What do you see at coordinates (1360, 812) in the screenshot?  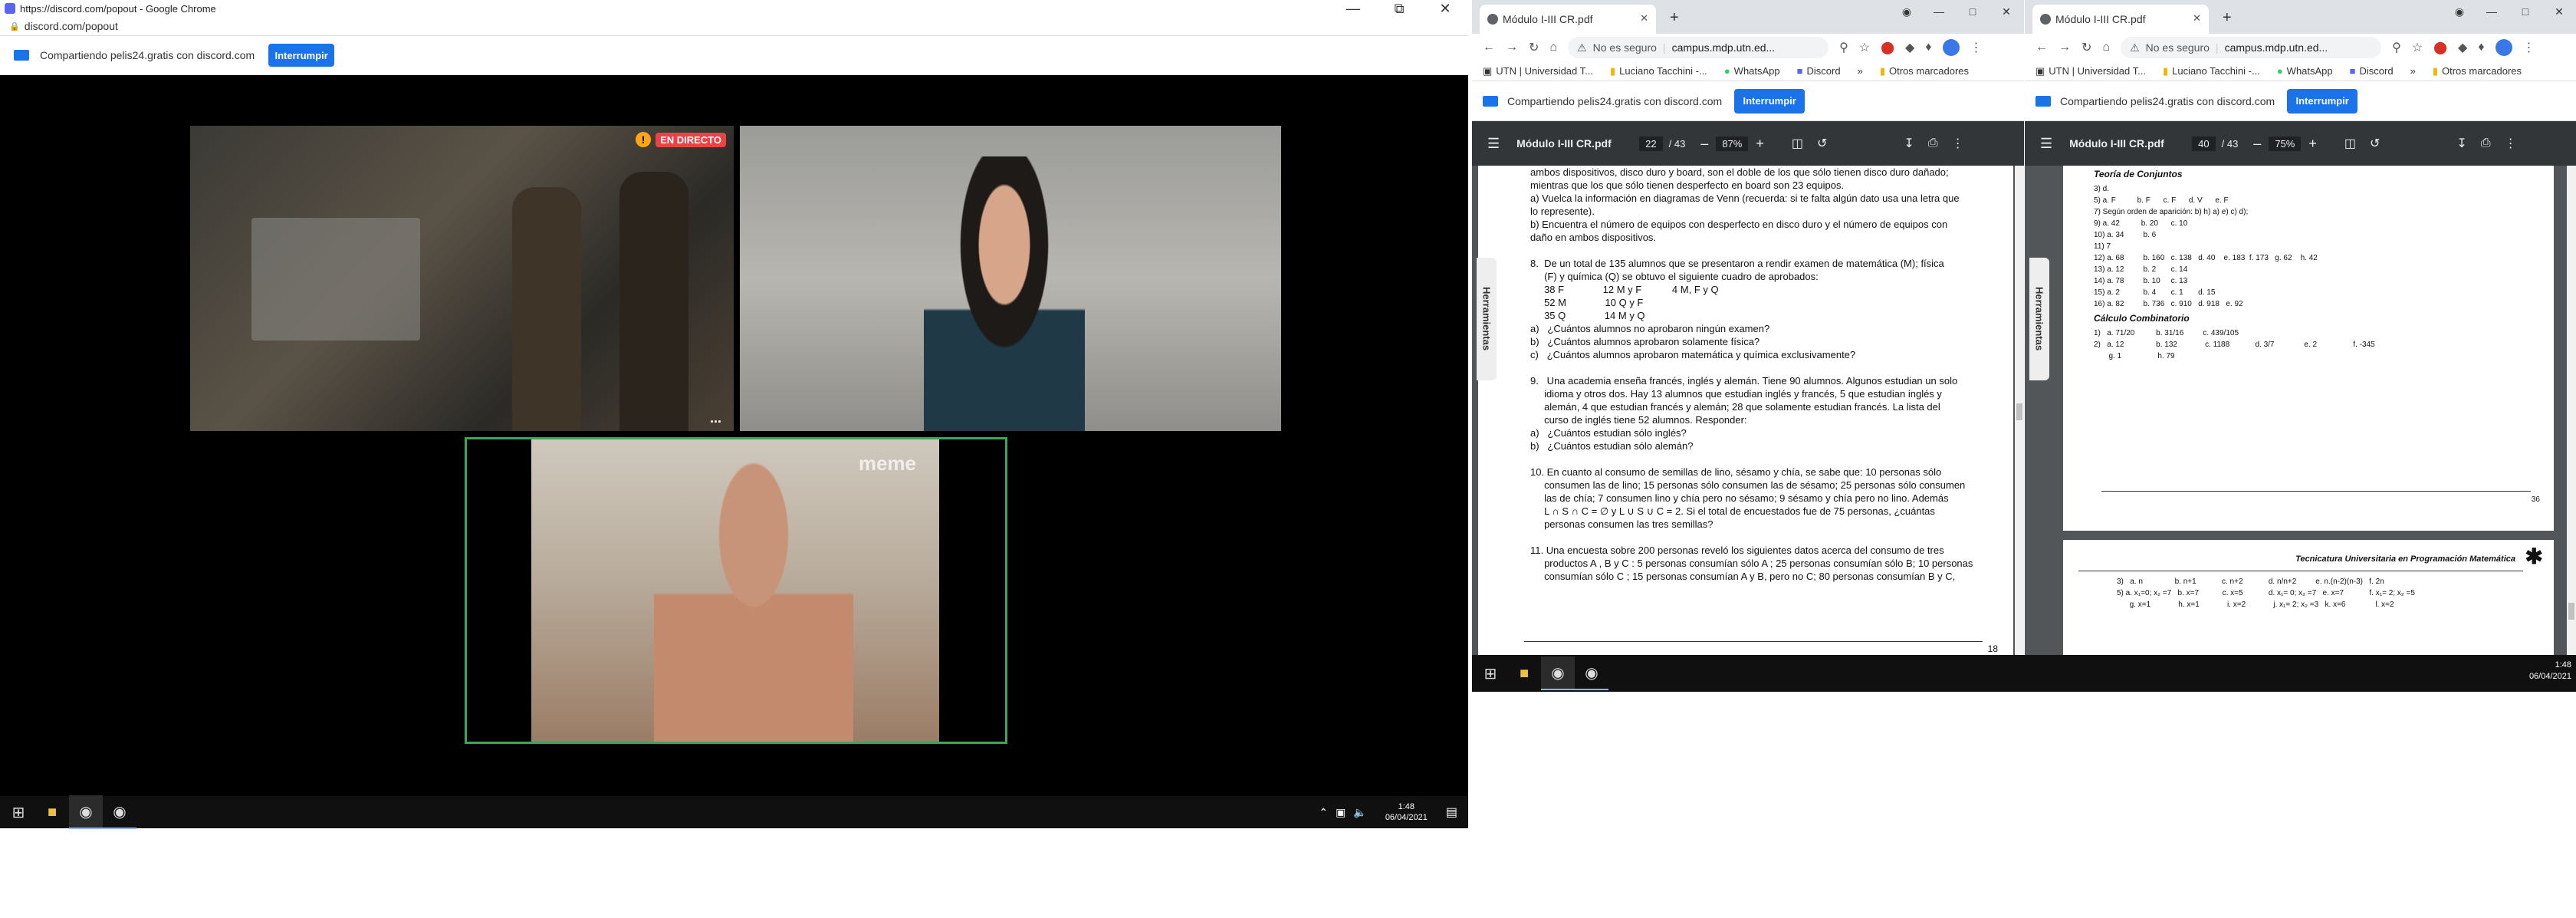 I see `volume-icon: 🔈` at bounding box center [1360, 812].